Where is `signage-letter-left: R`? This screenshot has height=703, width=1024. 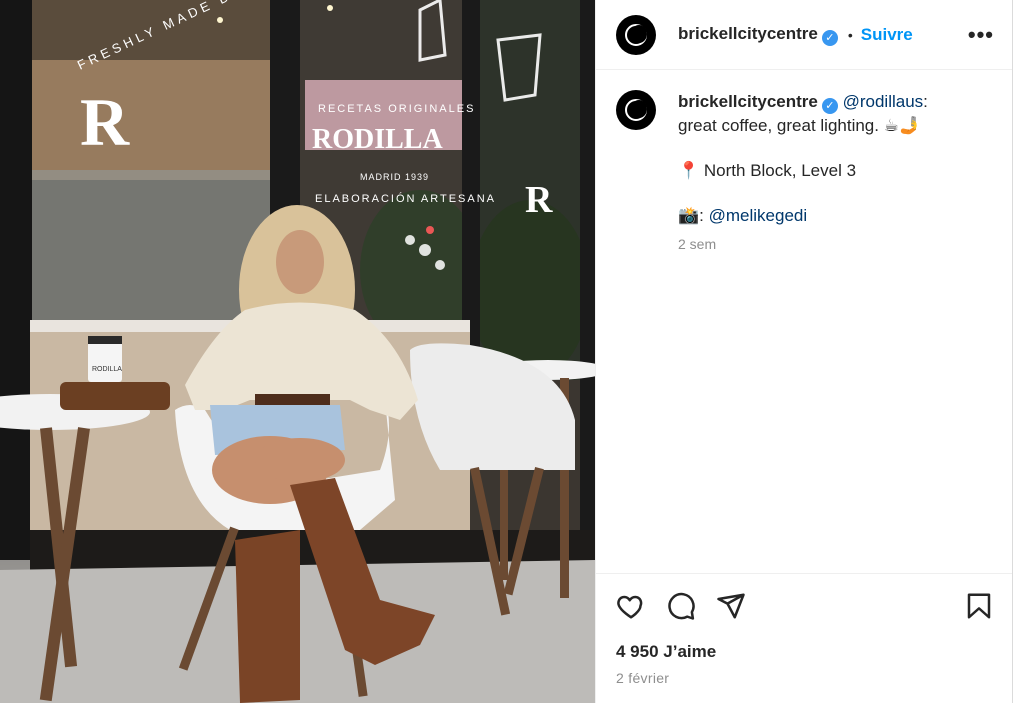 signage-letter-left: R is located at coordinates (105, 122).